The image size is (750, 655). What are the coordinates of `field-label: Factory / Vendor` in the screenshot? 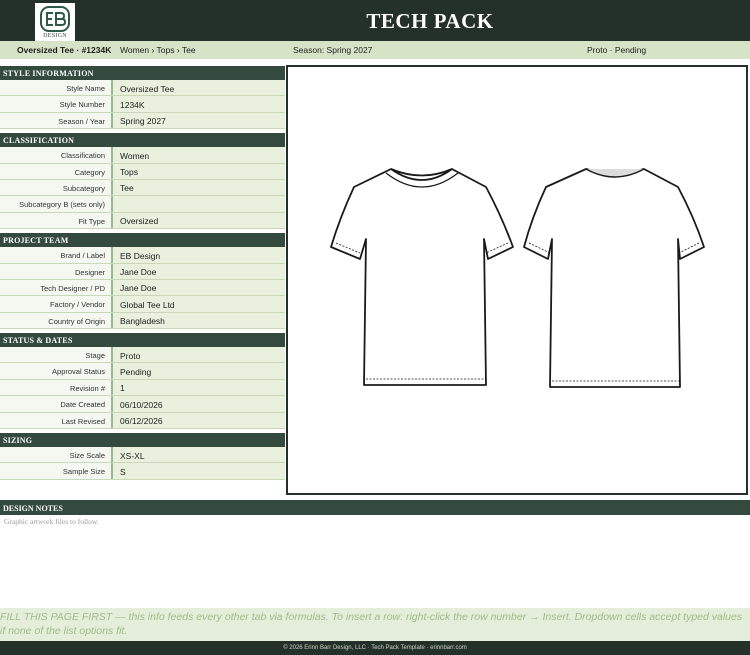 It's located at (56, 304).